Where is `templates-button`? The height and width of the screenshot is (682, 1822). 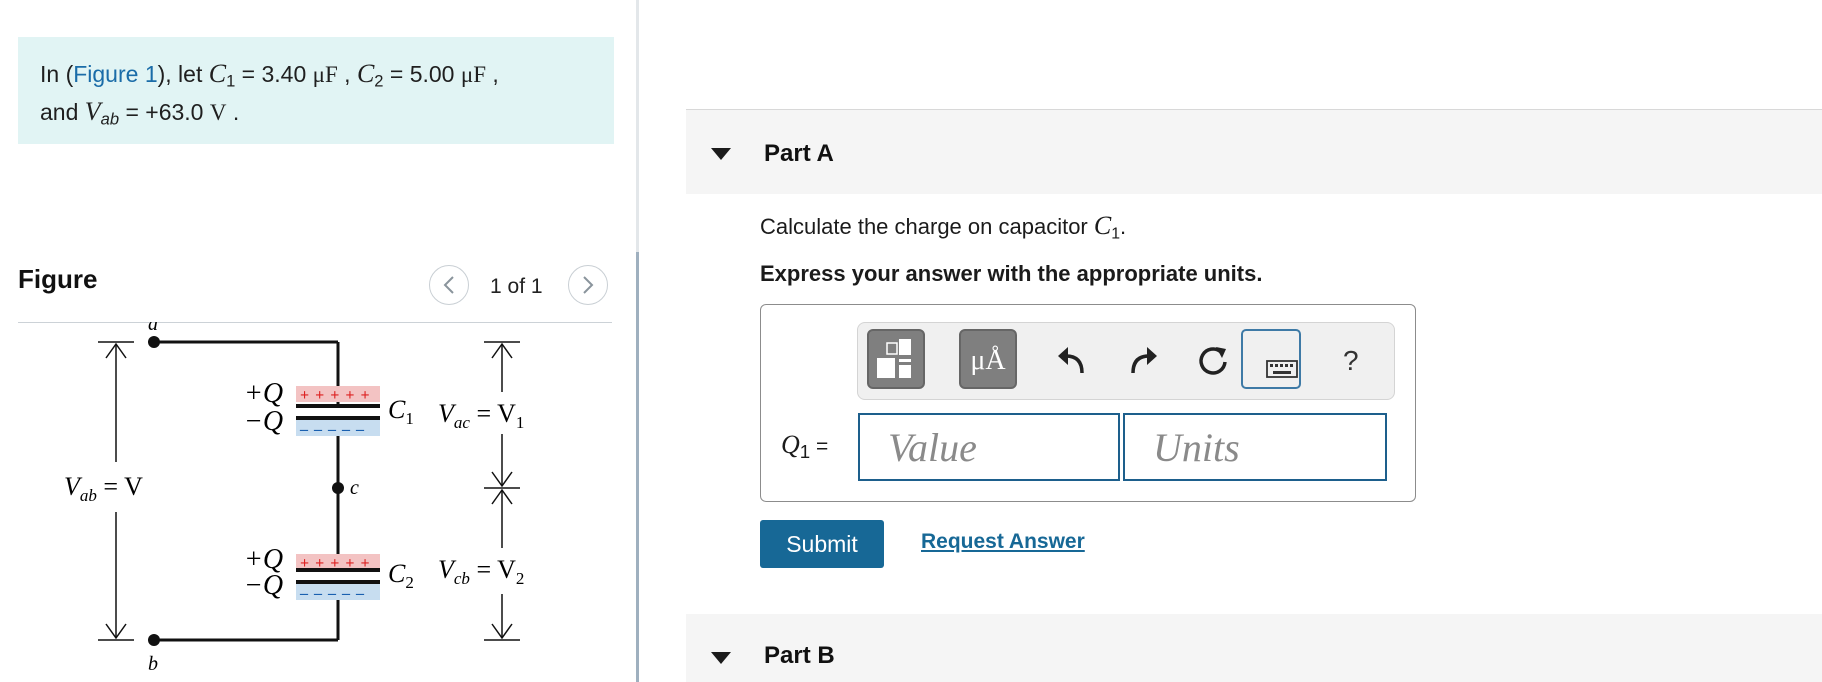 templates-button is located at coordinates (896, 359).